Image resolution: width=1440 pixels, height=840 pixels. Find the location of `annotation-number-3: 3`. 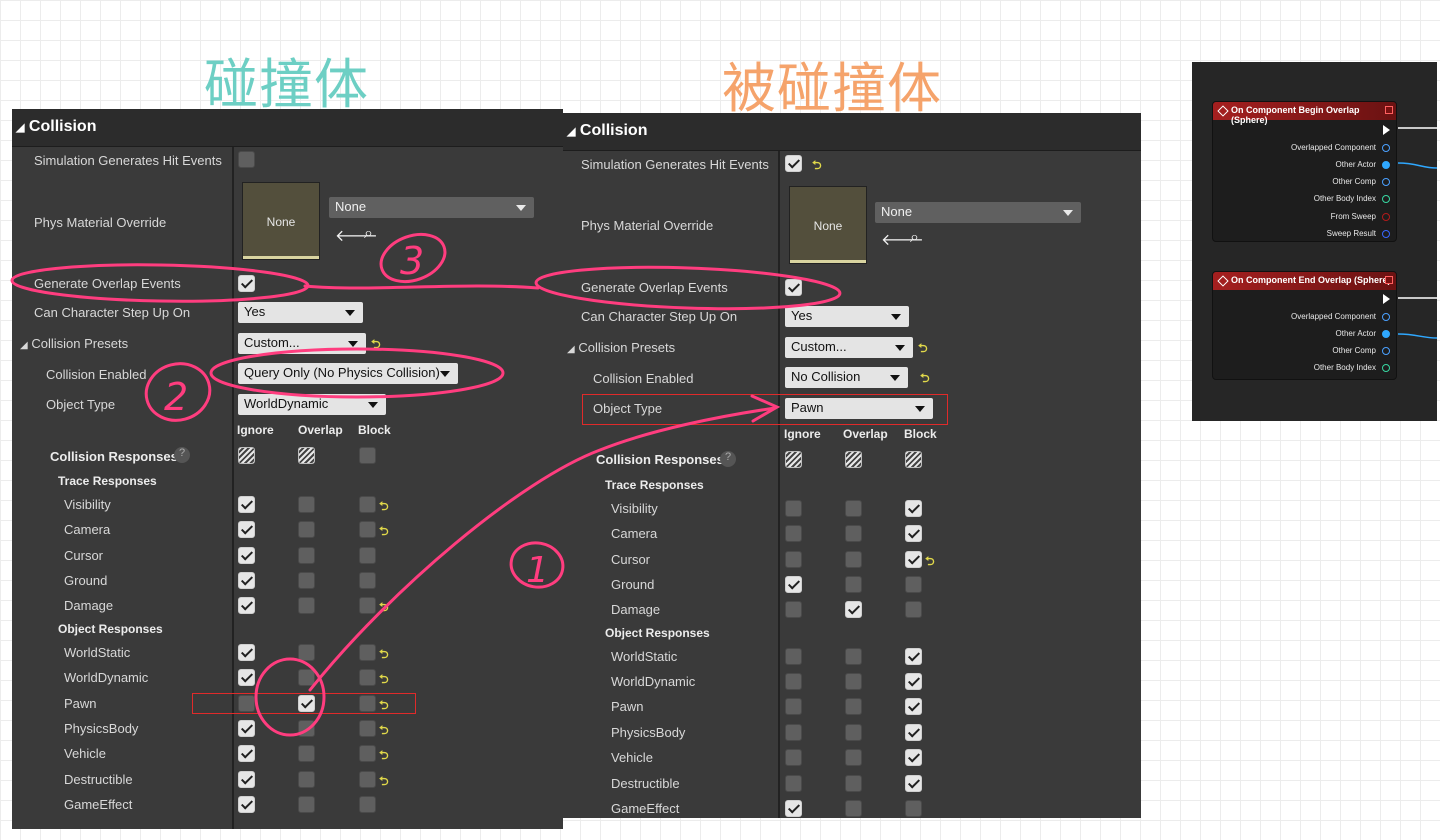

annotation-number-3: 3 is located at coordinates (412, 261).